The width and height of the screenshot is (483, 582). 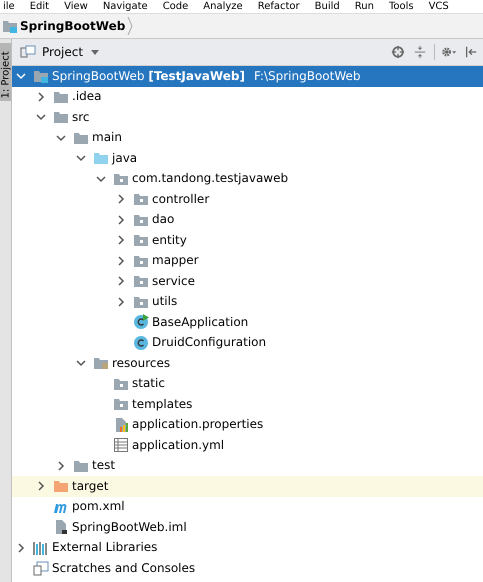 I want to click on tree-item: java, so click(x=247, y=158).